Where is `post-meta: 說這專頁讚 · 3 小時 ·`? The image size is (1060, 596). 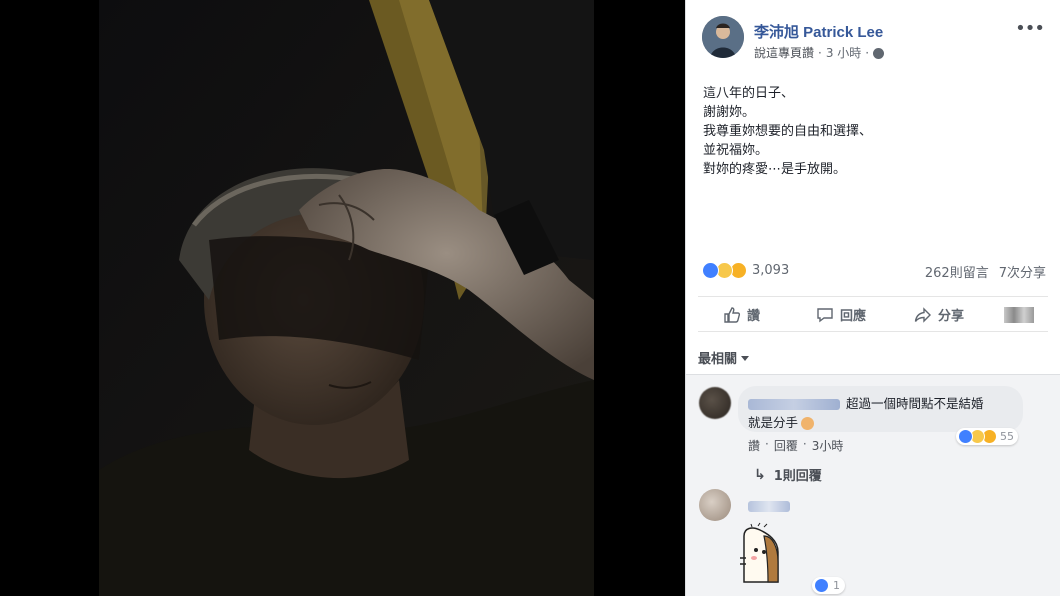
post-meta: 說這專頁讚 · 3 小時 · is located at coordinates (819, 52).